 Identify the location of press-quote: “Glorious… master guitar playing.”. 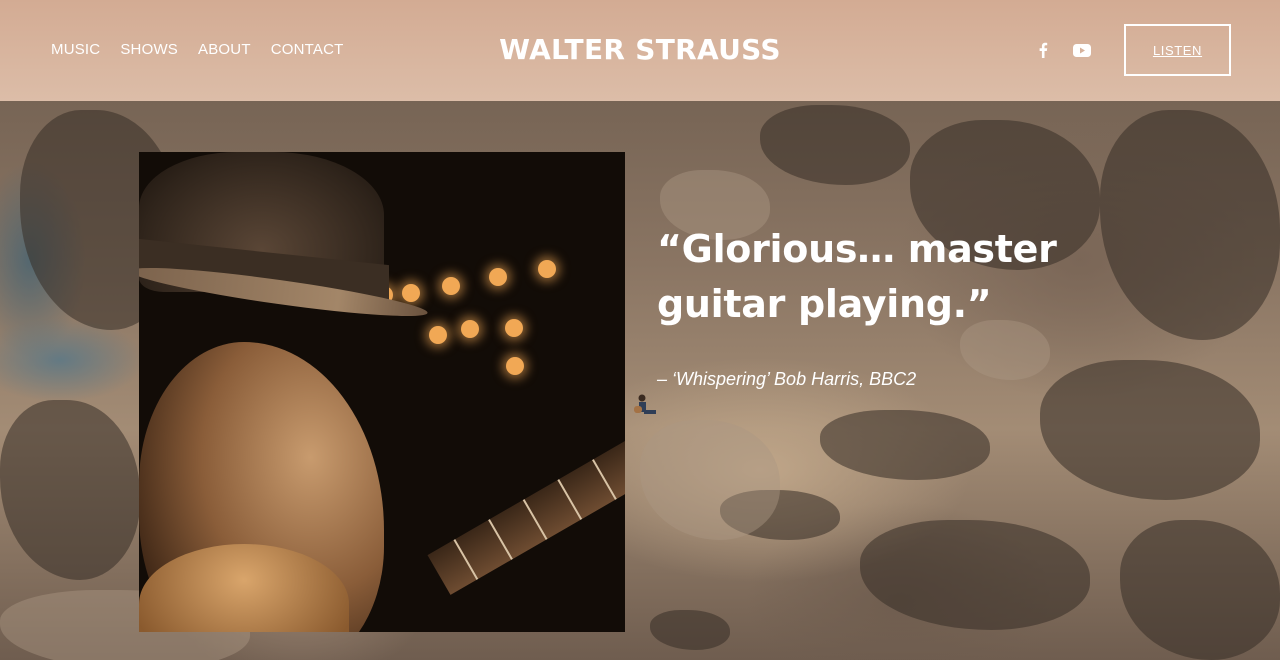
(857, 276).